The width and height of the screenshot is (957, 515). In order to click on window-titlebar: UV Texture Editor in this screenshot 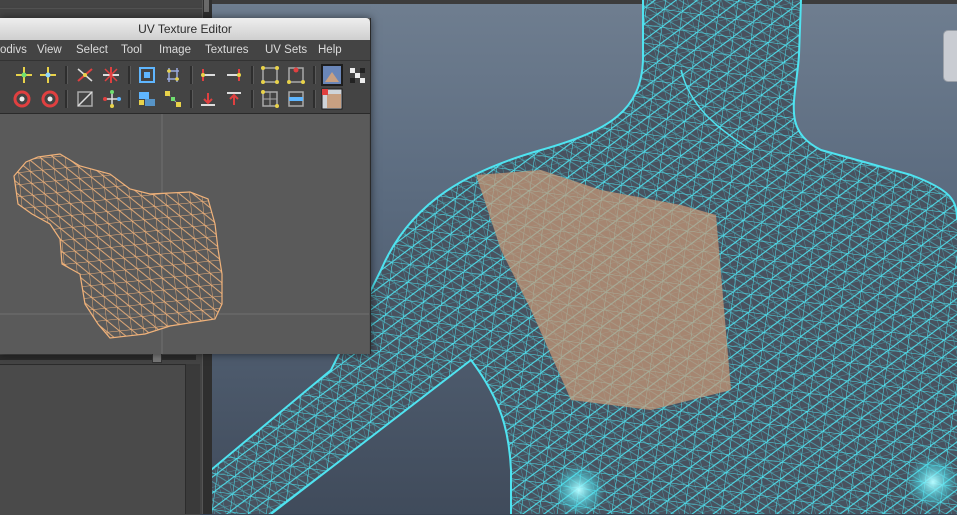, I will do `click(185, 29)`.